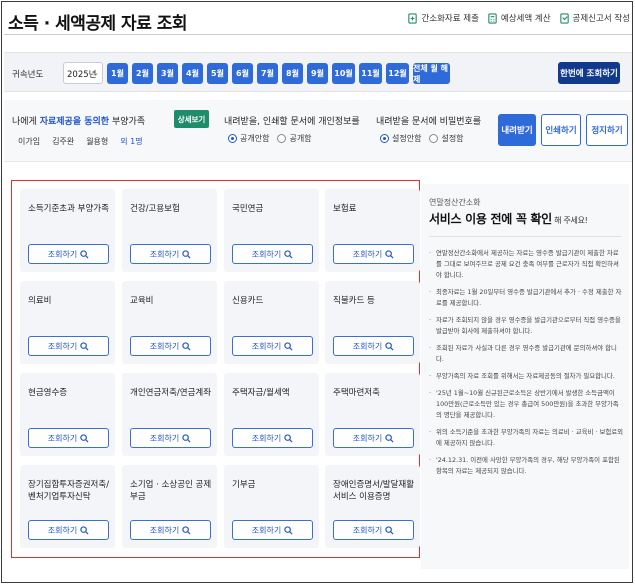  I want to click on radio-unchecked-icon, so click(434, 138).